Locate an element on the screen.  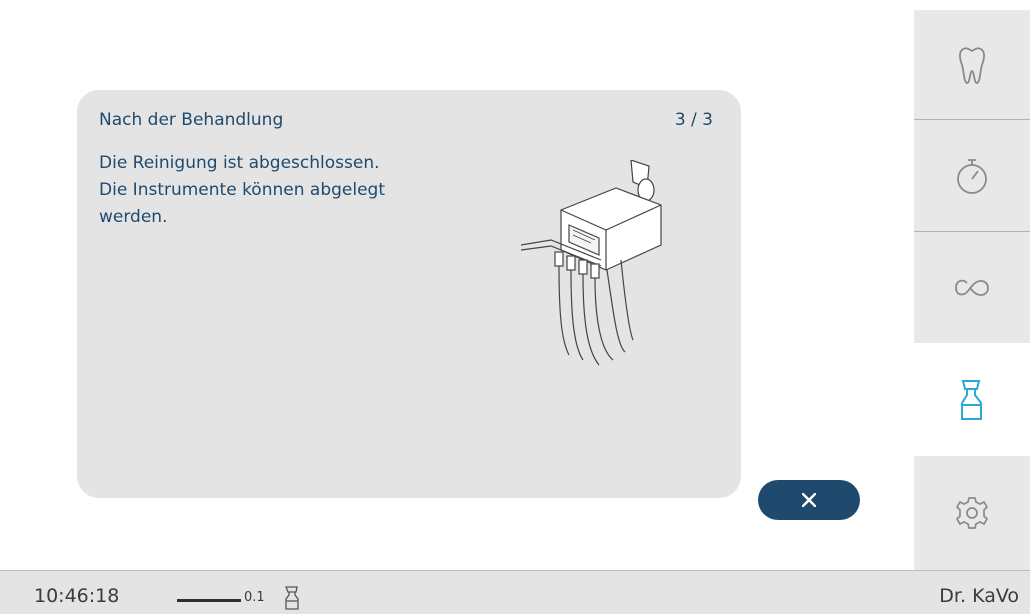
usage-bar is located at coordinates (209, 600).